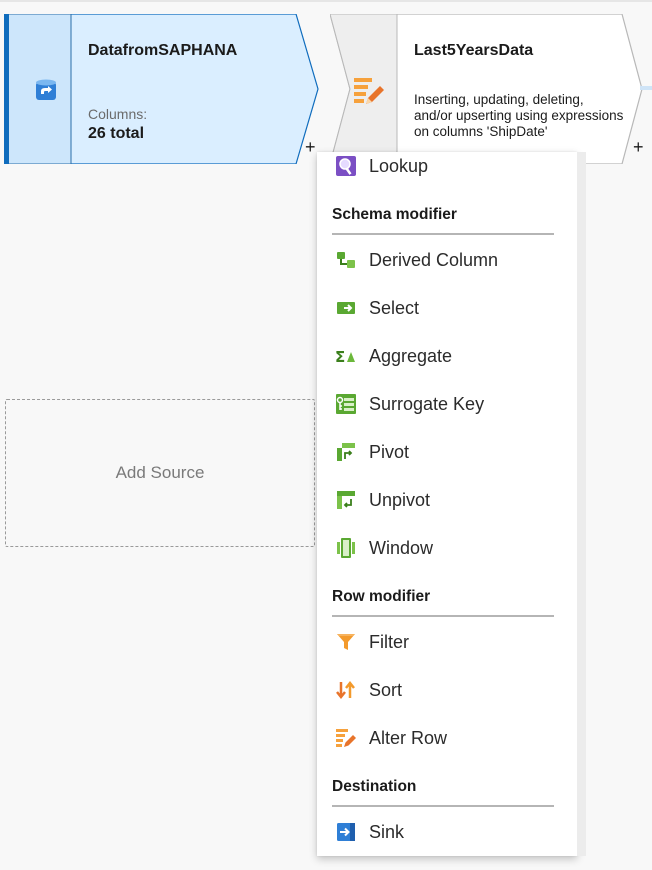  I want to click on unpivot-icon, so click(346, 500).